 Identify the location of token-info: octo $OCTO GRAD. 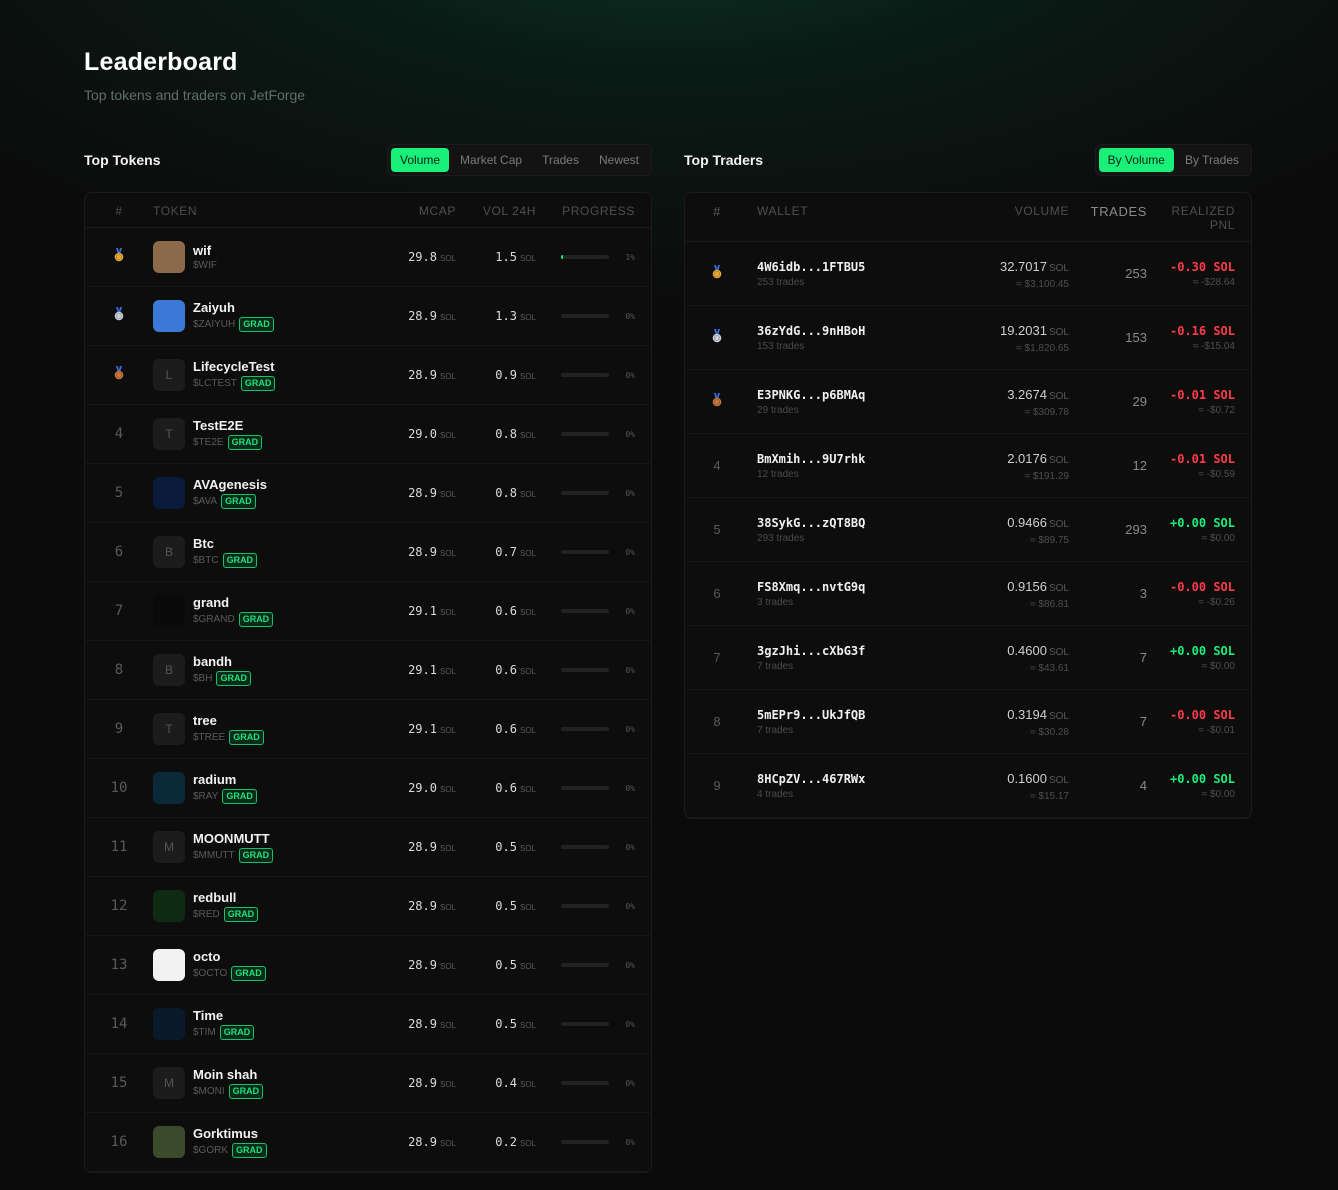
(229, 965).